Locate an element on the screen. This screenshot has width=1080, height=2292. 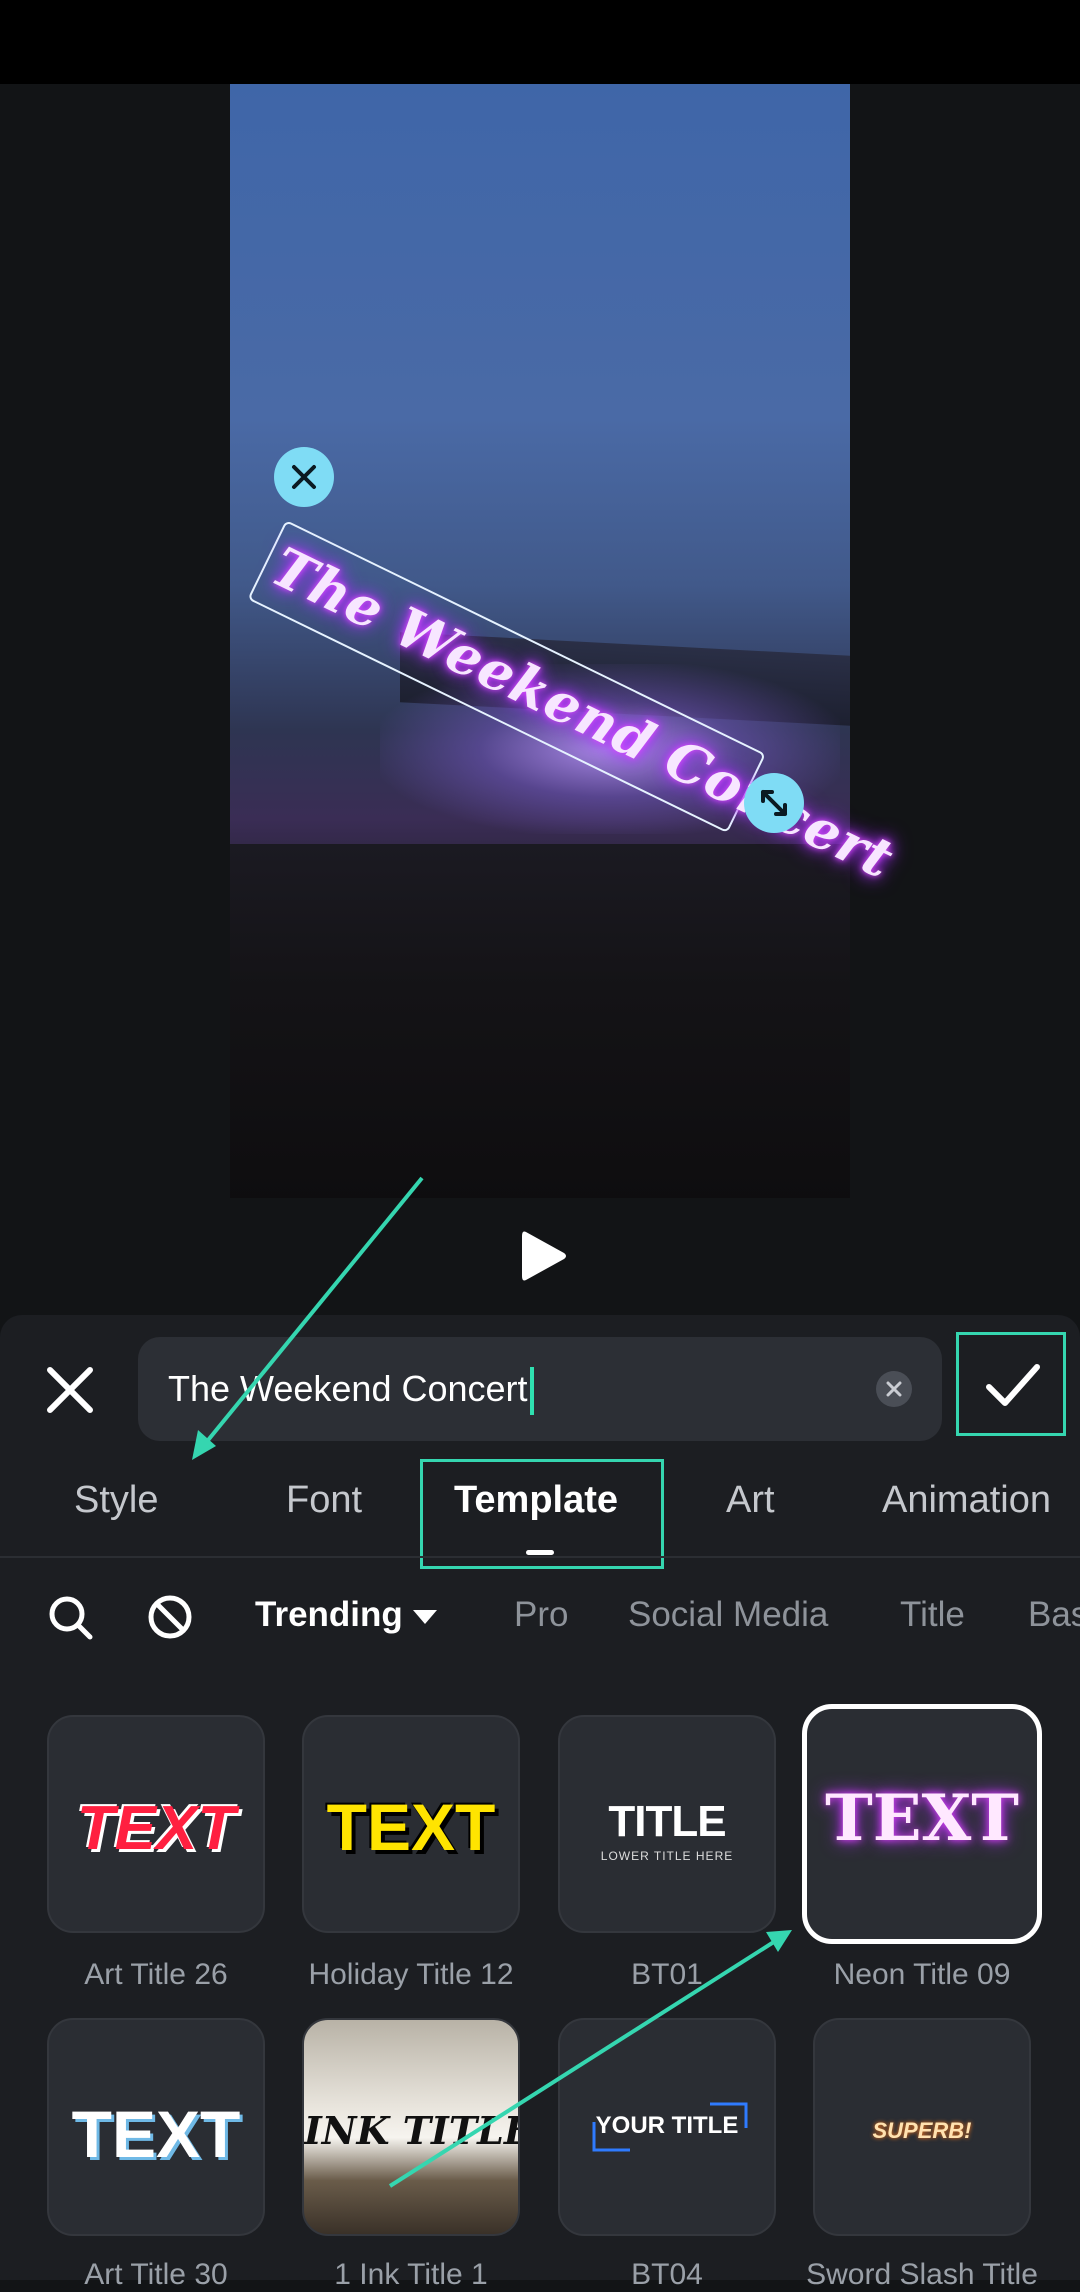
category-filter-bar: Trending Pro Social Media Title Basic is located at coordinates (540, 1615).